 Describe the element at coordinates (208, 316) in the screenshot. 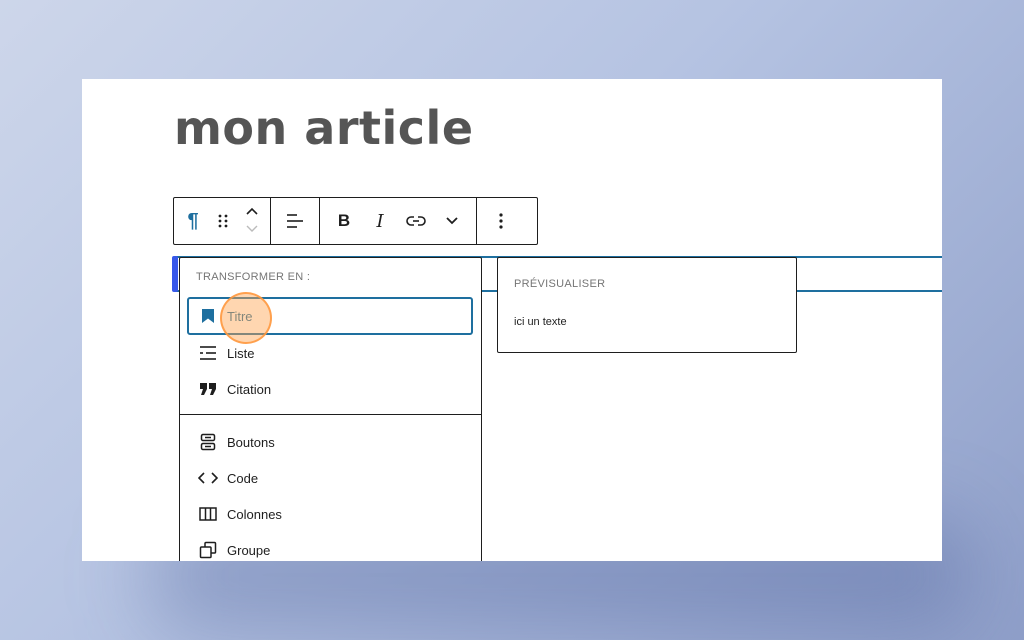

I see `bookmark-icon` at that location.